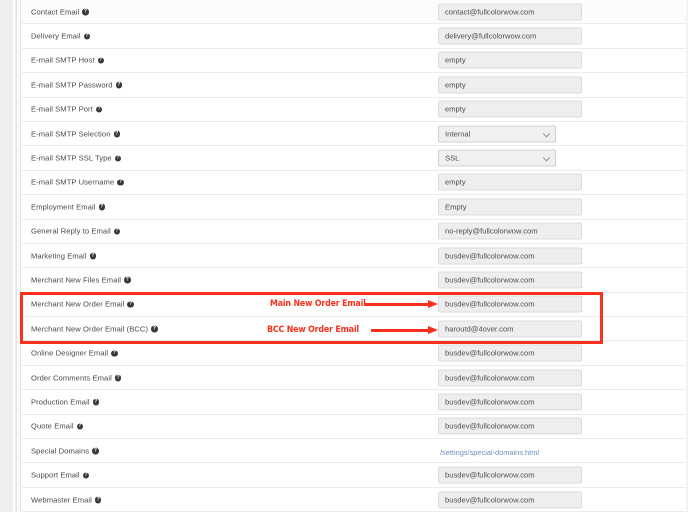 The width and height of the screenshot is (688, 512). I want to click on text-input: contact@fullcolorwow.com, so click(510, 12).